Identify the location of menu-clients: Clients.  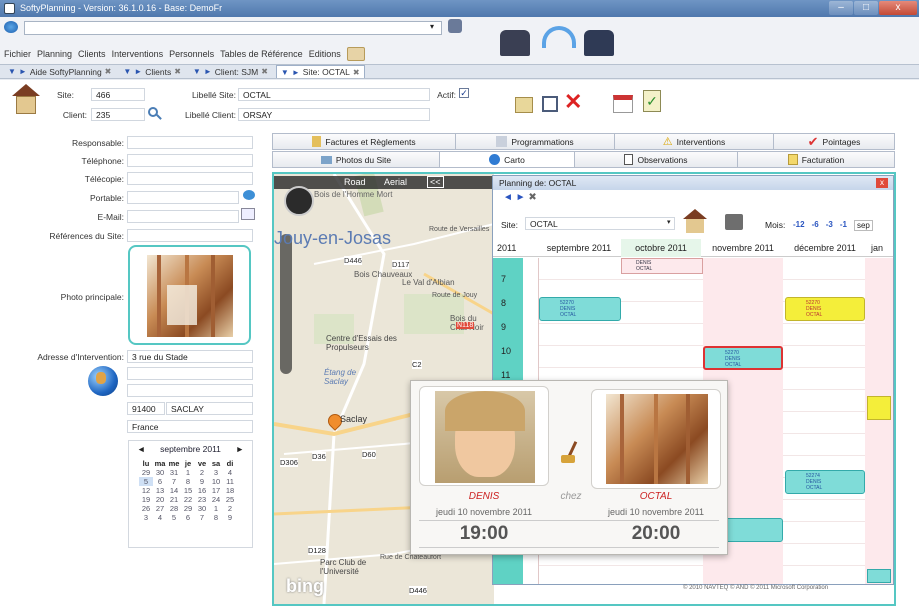
(92, 54).